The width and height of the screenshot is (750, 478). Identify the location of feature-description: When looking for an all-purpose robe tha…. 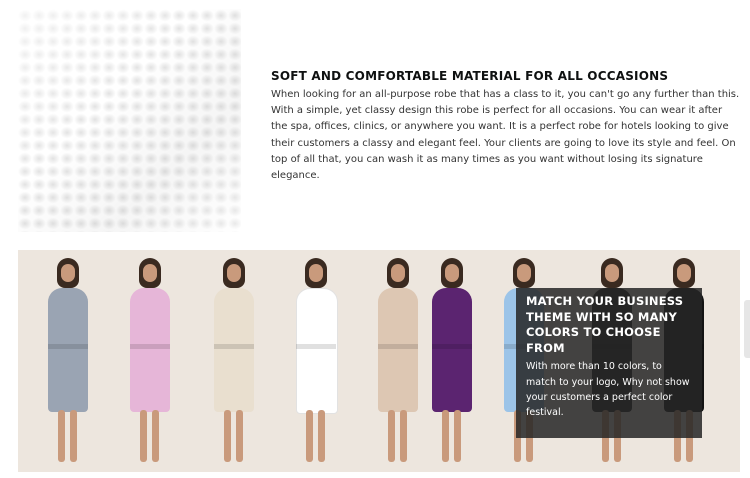
(505, 135).